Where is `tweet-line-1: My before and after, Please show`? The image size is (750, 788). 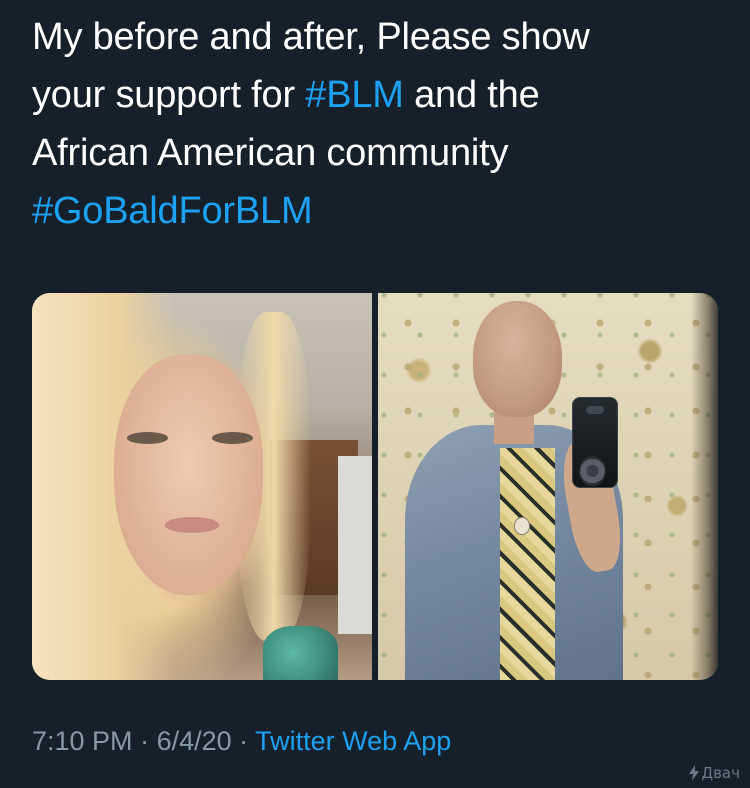 tweet-line-1: My before and after, Please show is located at coordinates (311, 37).